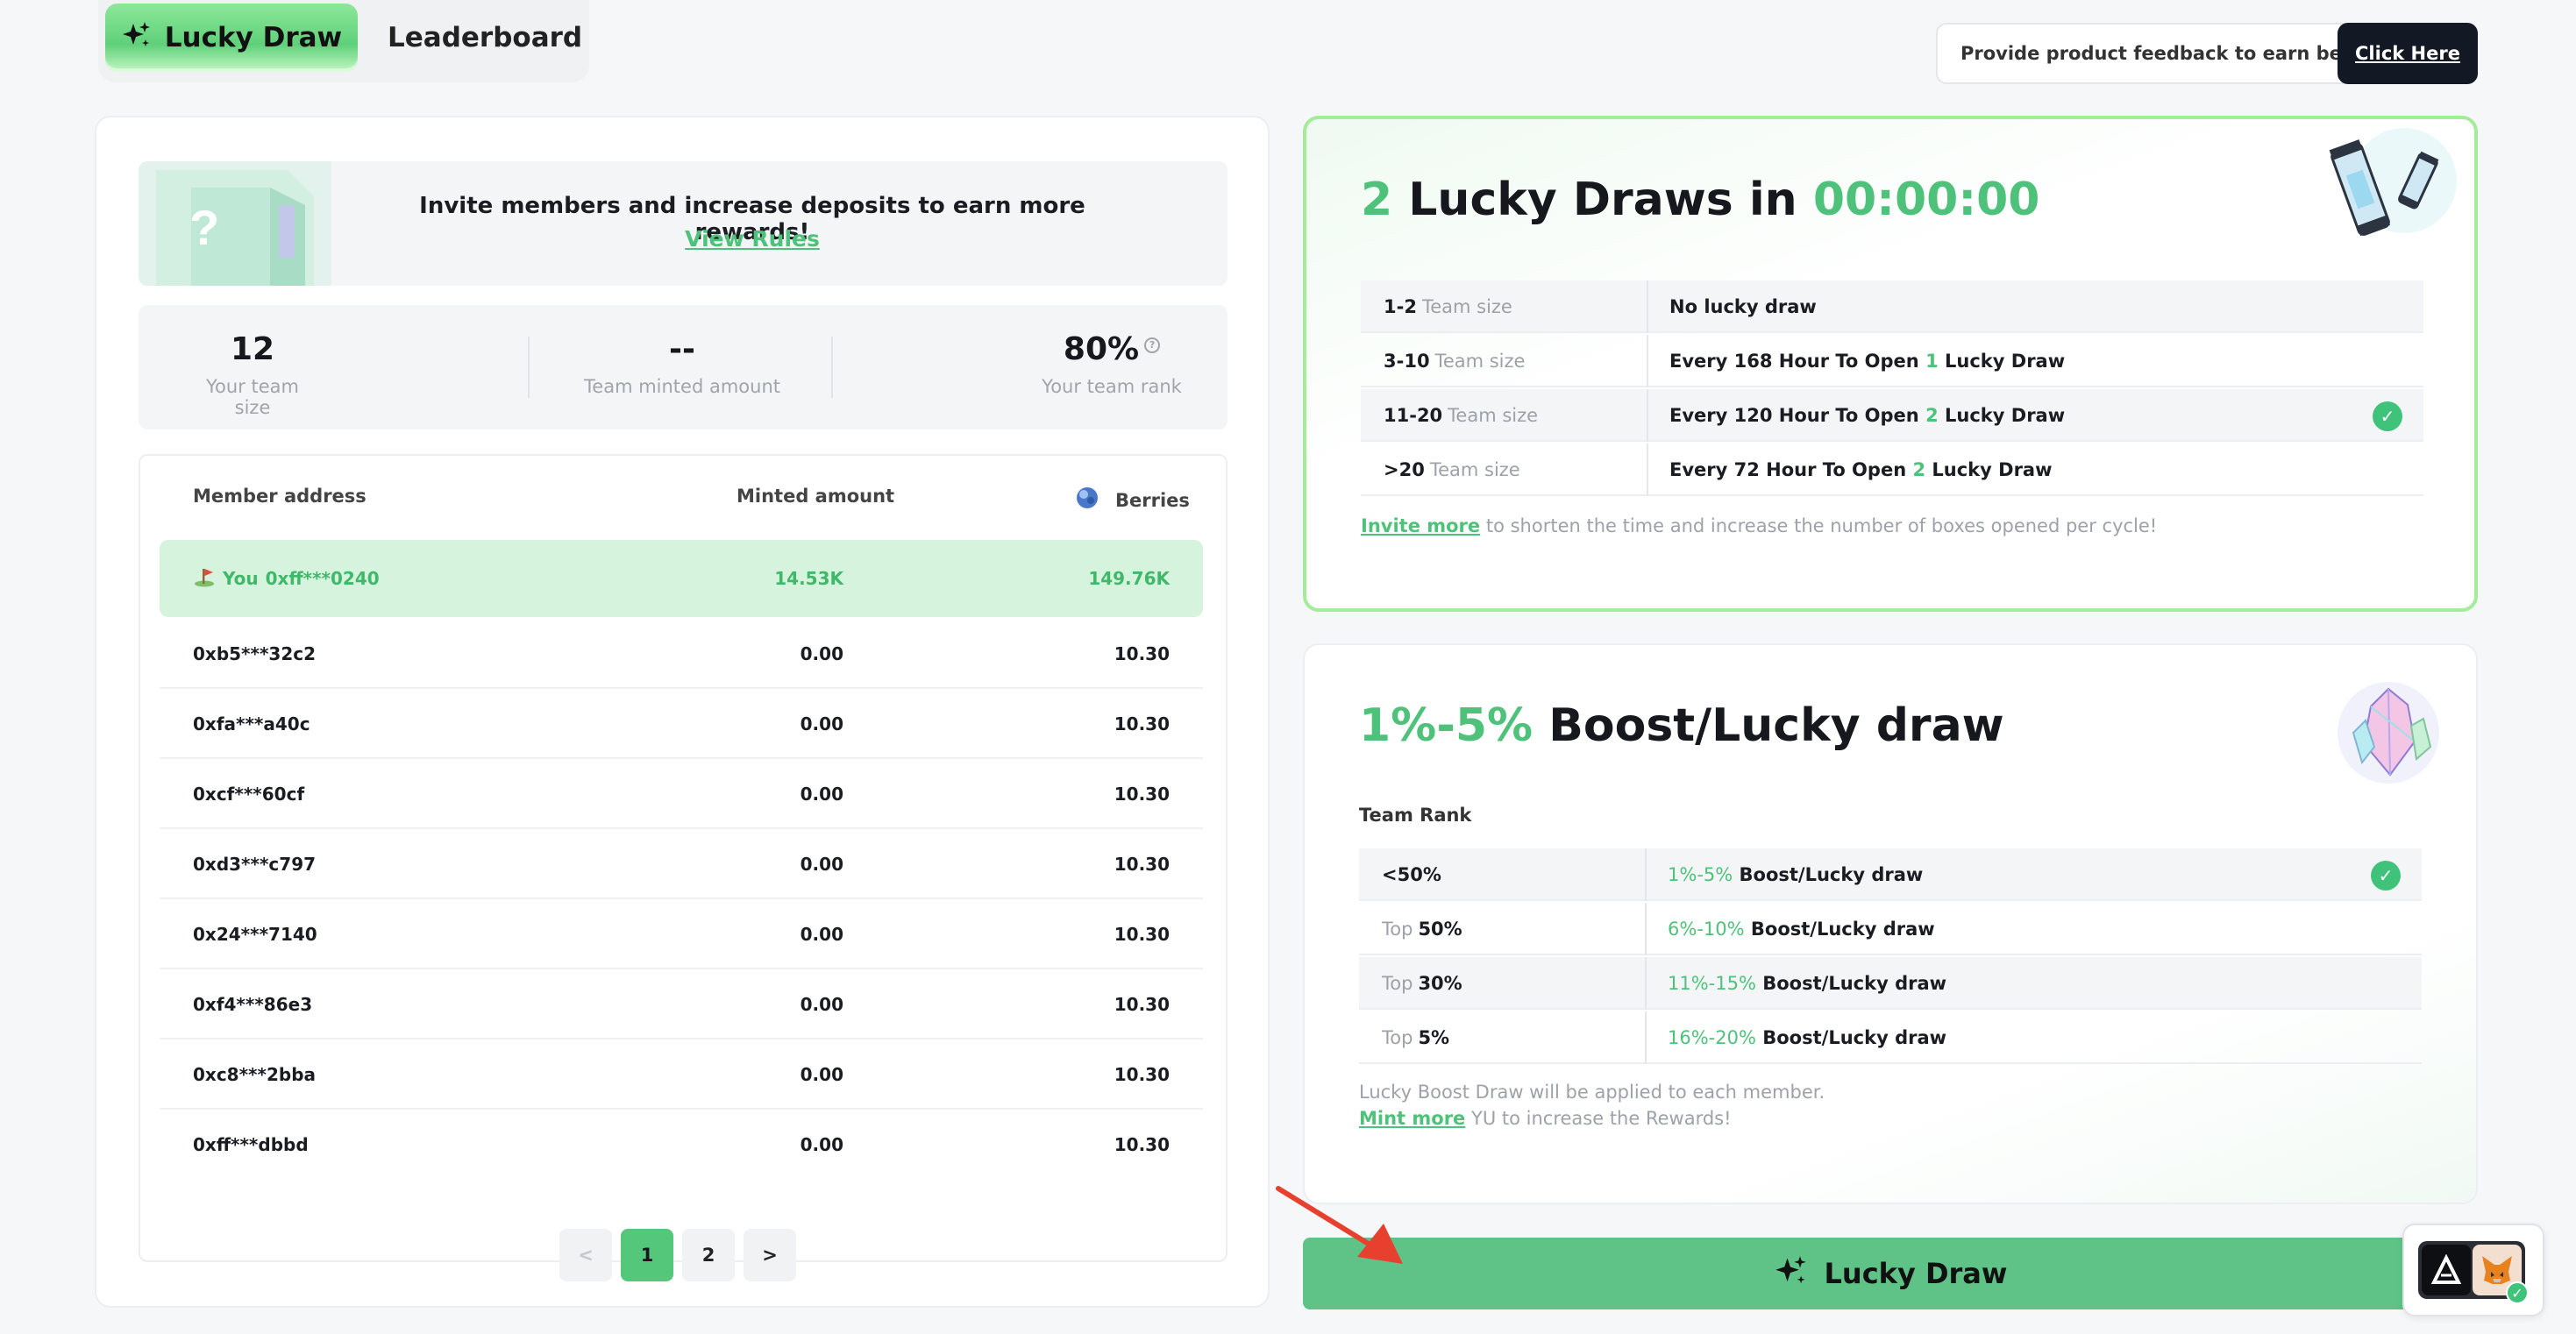 Image resolution: width=2576 pixels, height=1334 pixels. What do you see at coordinates (1377, 200) in the screenshot?
I see `draw-count: 2` at bounding box center [1377, 200].